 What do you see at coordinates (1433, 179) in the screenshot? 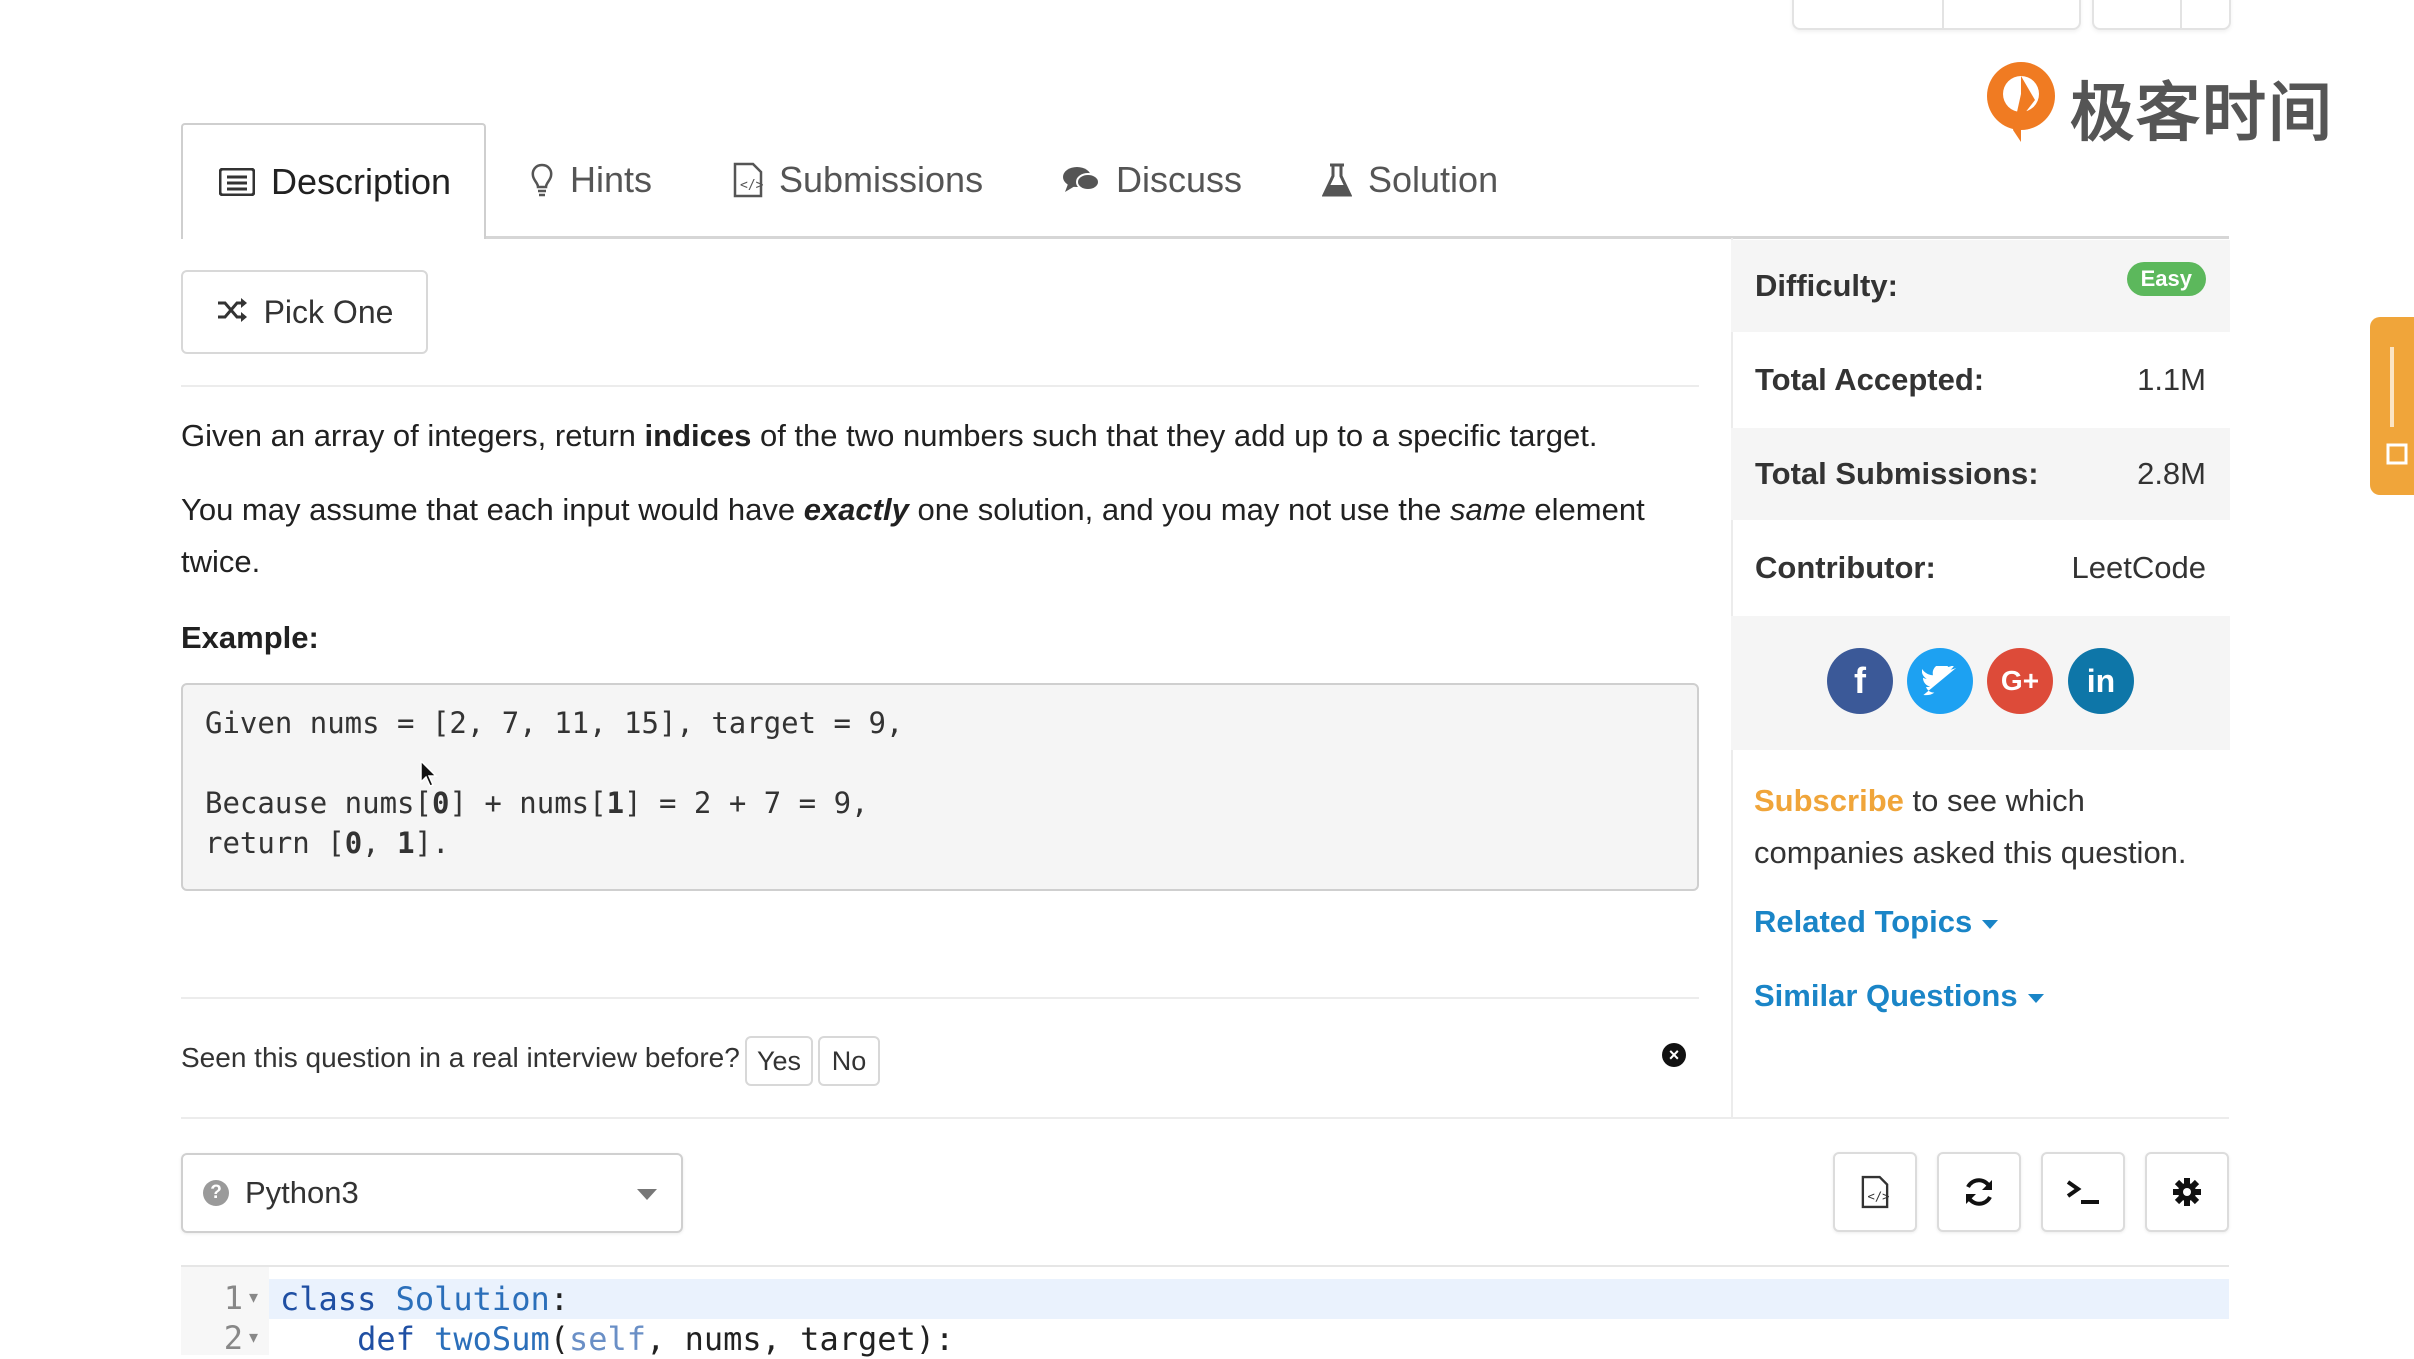
I see `tab-label: Solution` at bounding box center [1433, 179].